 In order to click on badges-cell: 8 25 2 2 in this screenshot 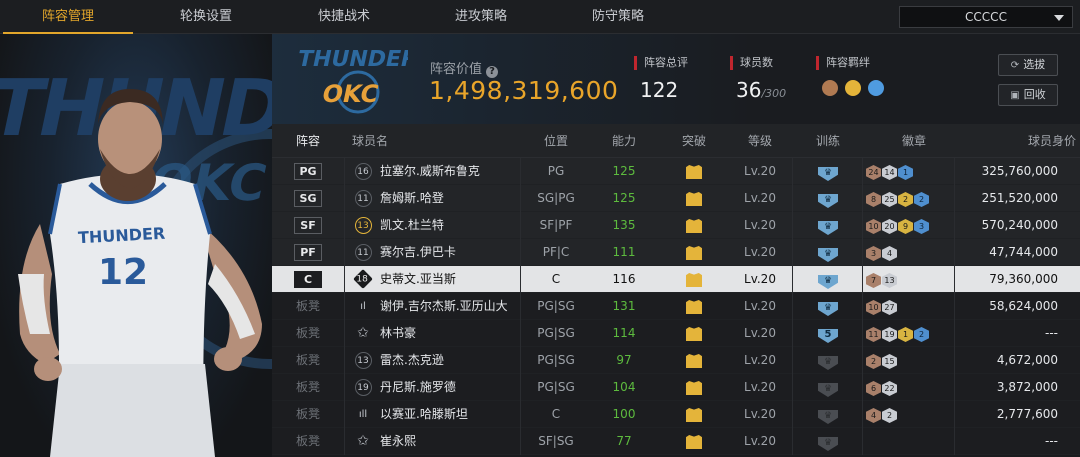, I will do `click(911, 198)`.